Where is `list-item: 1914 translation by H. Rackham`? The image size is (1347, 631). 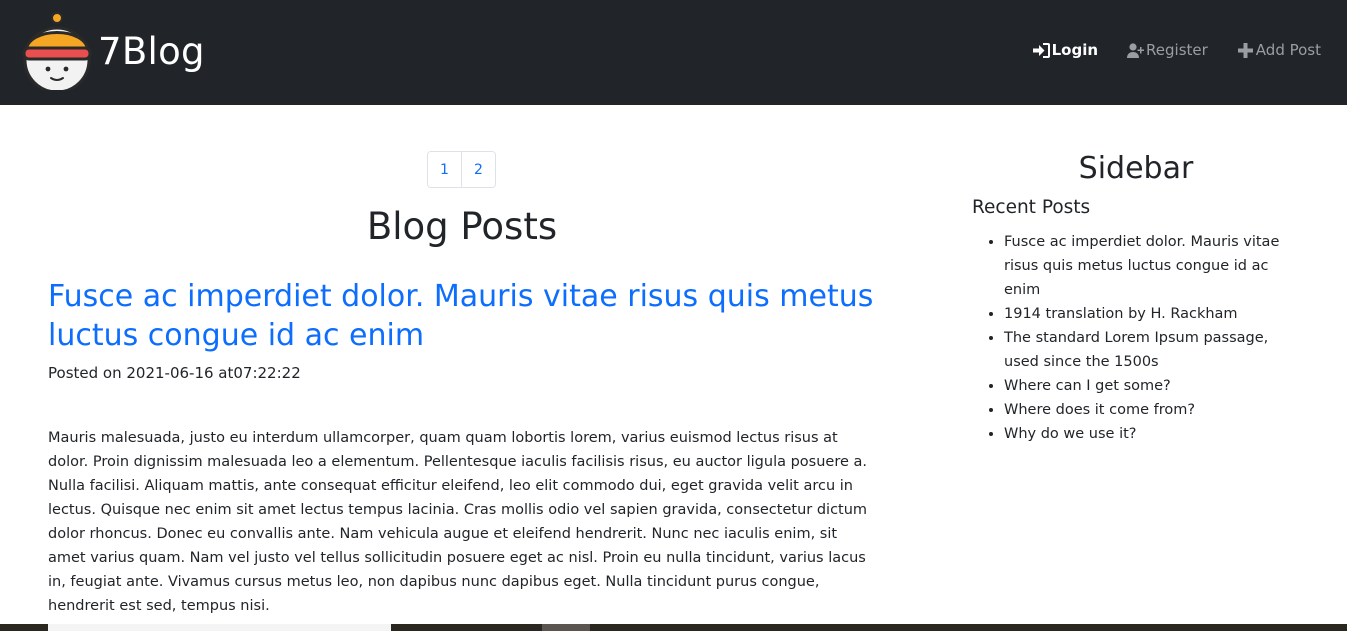
list-item: 1914 translation by H. Rackham is located at coordinates (1154, 314).